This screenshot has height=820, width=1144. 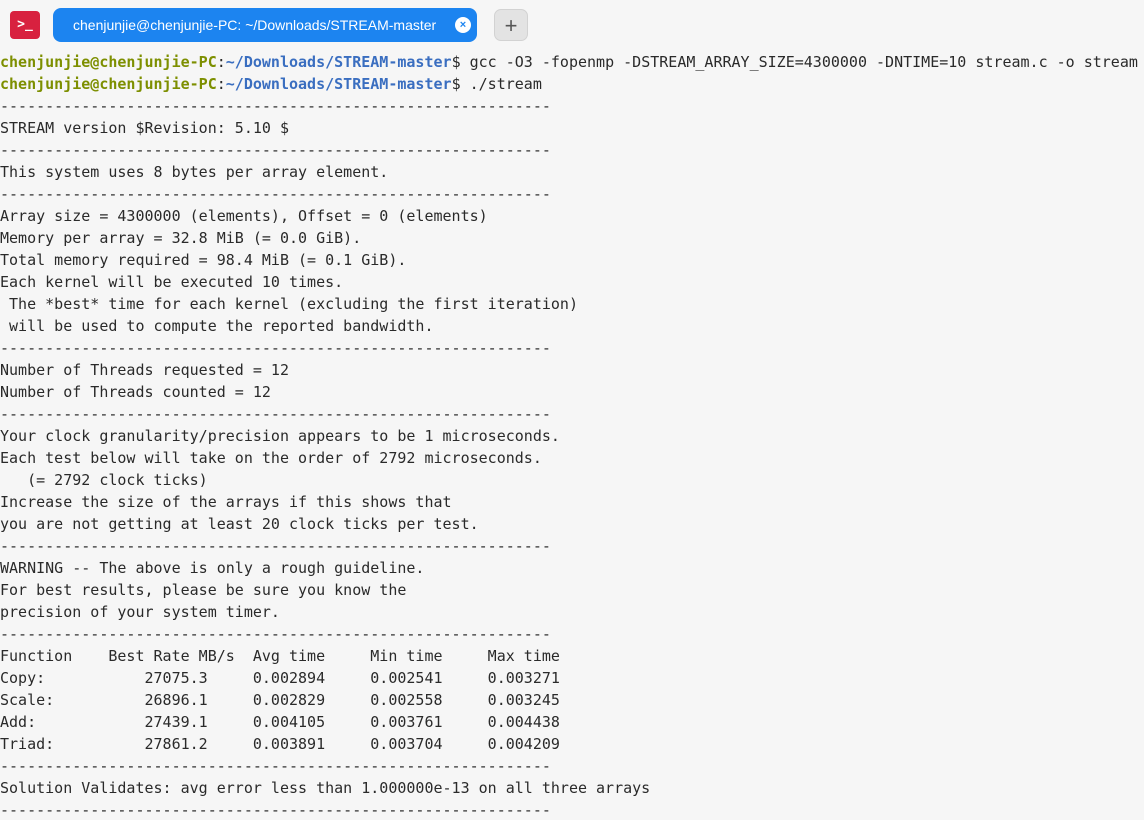 What do you see at coordinates (181, 238) in the screenshot?
I see `output-line: Memory per array = 32.8 MiB (= 0.0 GiB).` at bounding box center [181, 238].